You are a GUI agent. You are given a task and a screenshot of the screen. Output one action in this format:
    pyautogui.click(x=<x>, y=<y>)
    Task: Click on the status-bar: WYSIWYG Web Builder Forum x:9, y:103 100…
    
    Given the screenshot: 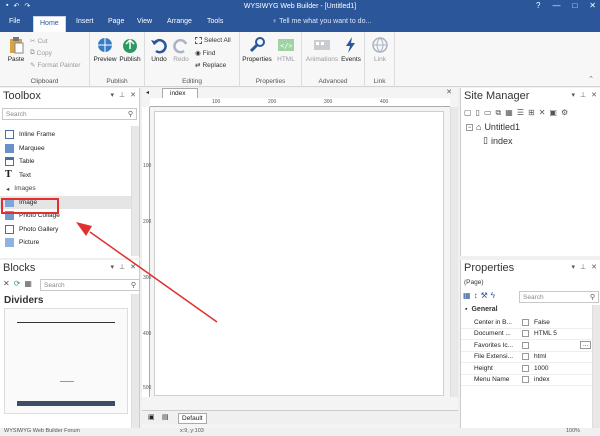 What is the action you would take?
    pyautogui.click(x=300, y=432)
    